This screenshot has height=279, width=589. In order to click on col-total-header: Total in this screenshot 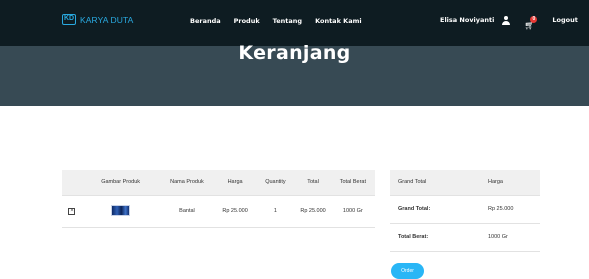, I will do `click(313, 183)`.